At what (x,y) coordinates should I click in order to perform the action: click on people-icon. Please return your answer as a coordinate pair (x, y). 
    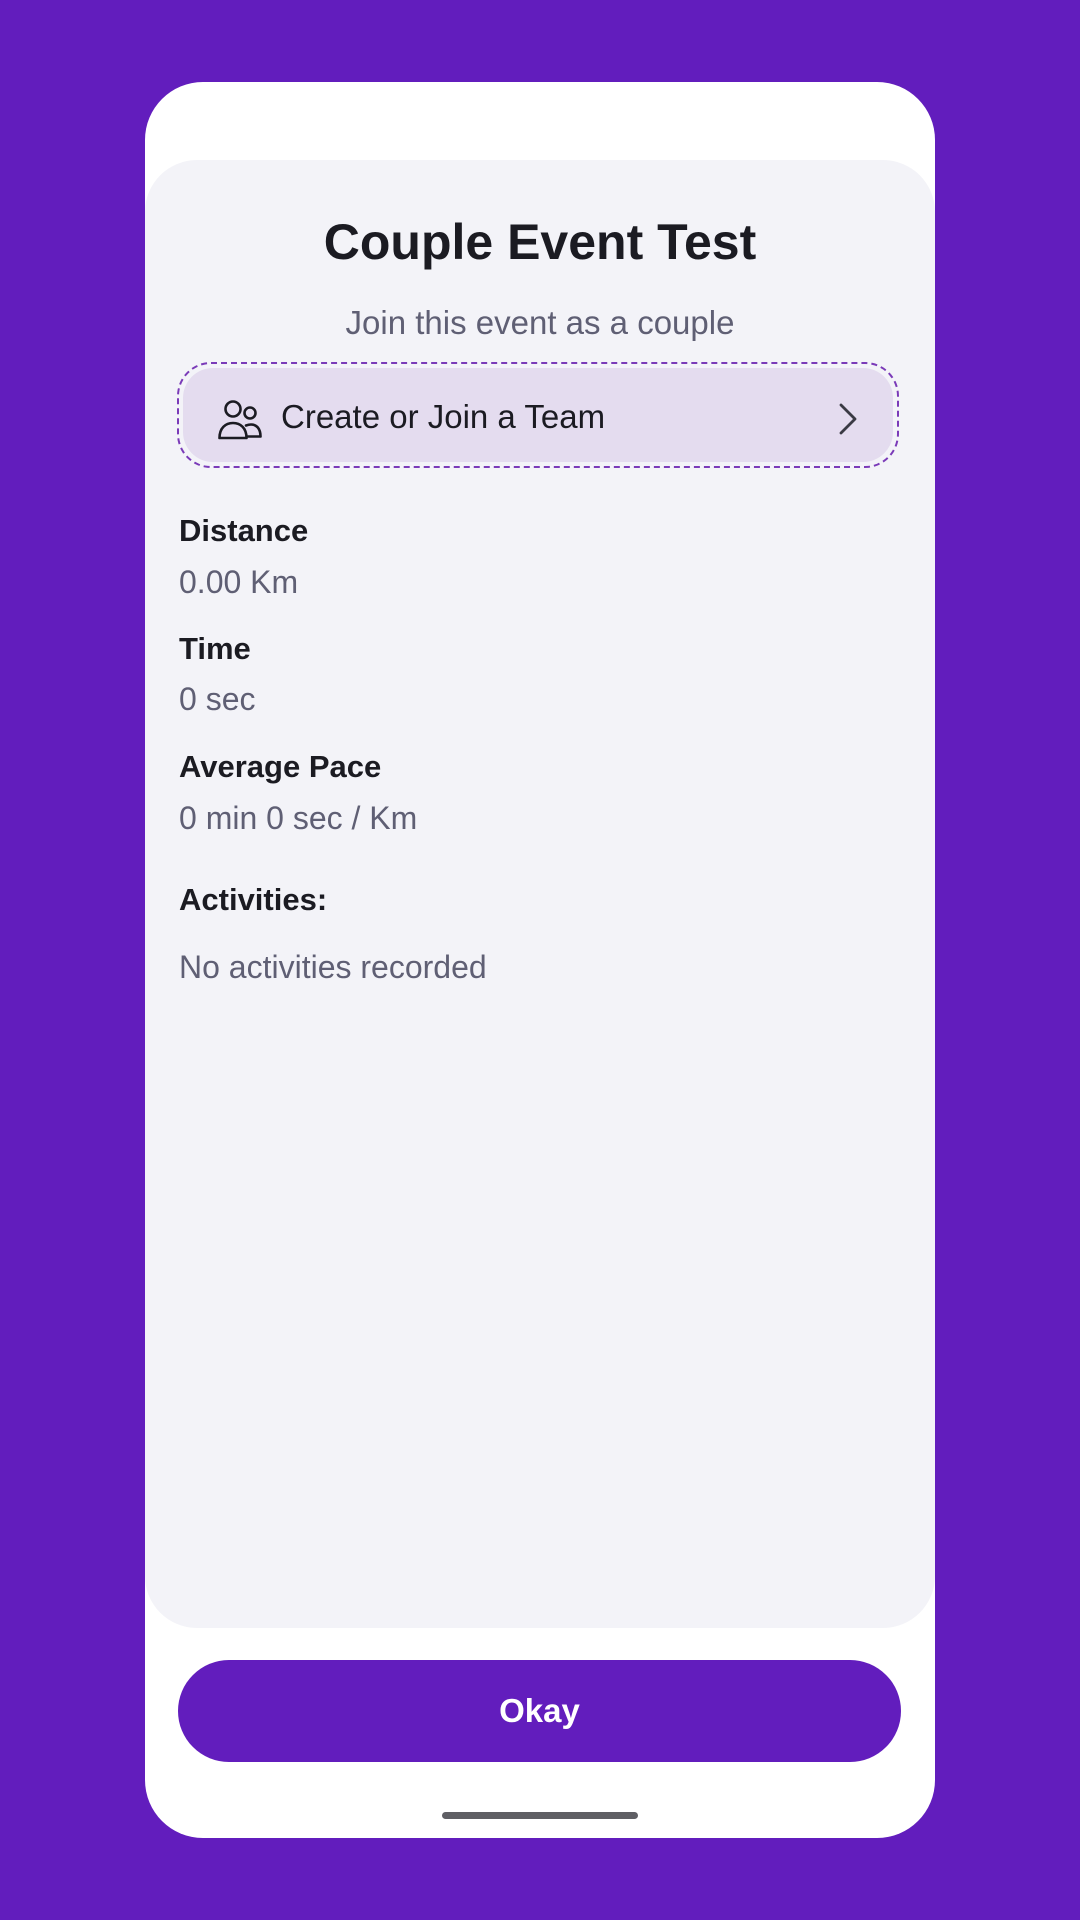
    Looking at the image, I should click on (240, 420).